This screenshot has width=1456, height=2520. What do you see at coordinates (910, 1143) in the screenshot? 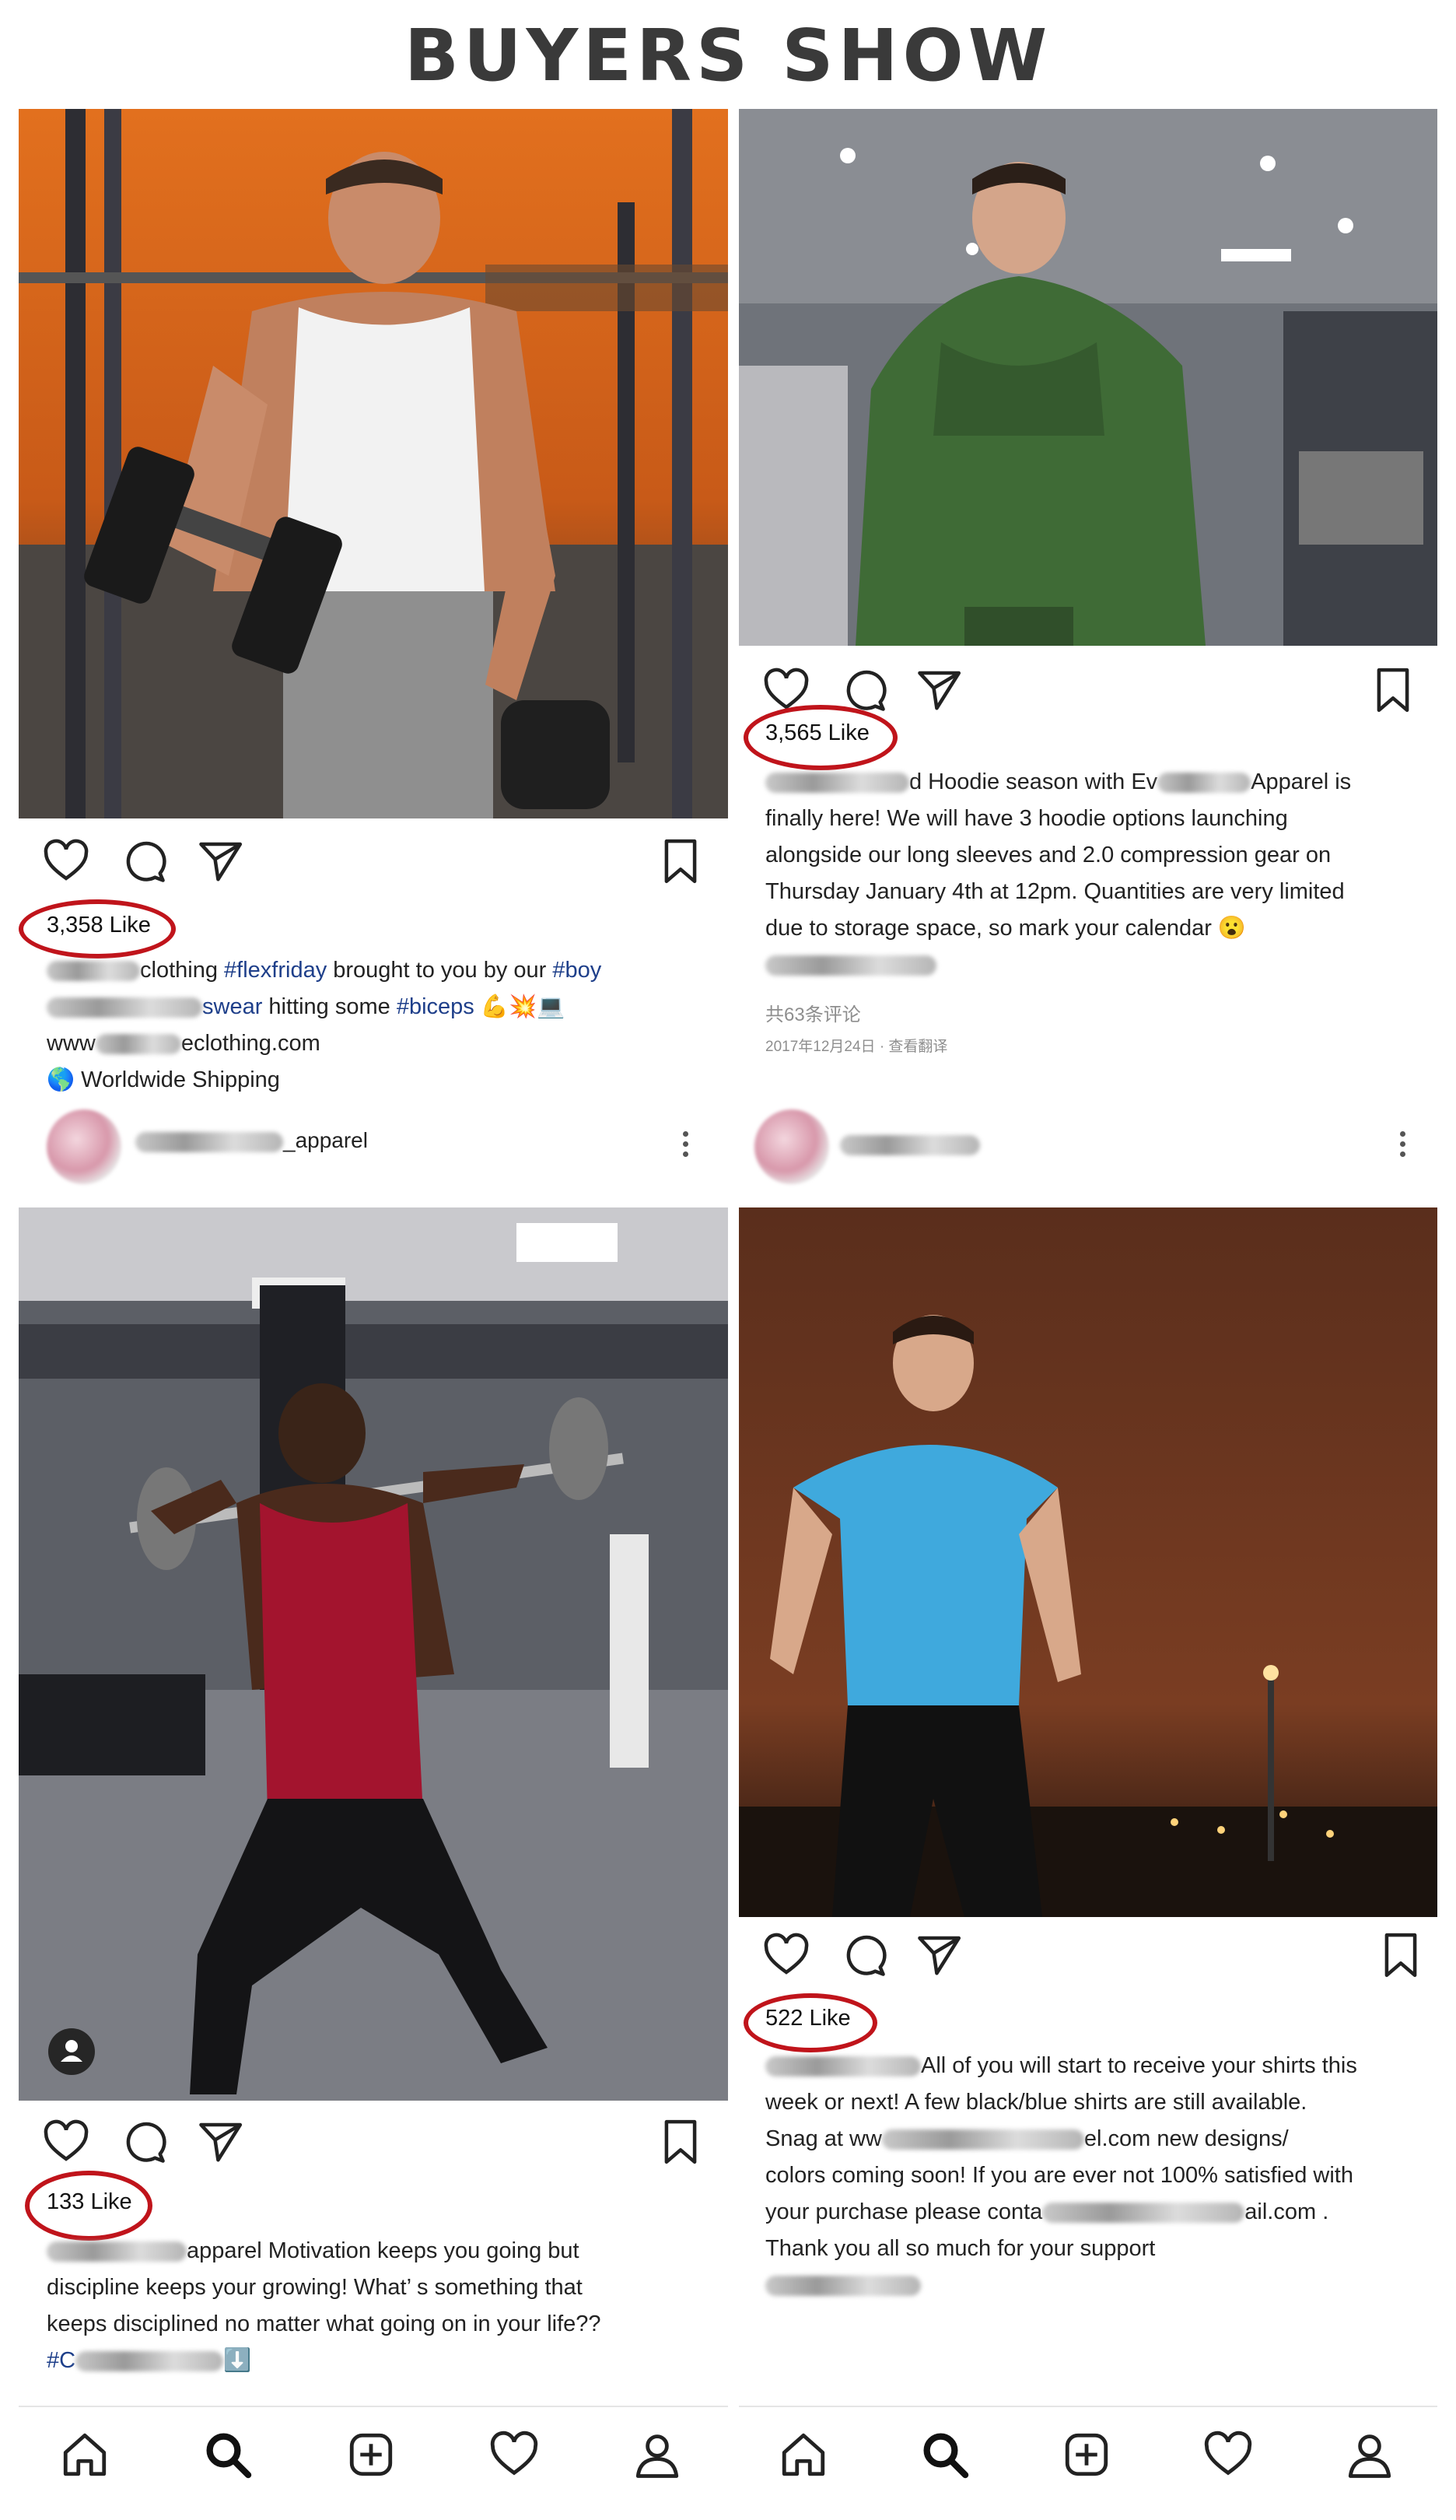
I see `post-username` at bounding box center [910, 1143].